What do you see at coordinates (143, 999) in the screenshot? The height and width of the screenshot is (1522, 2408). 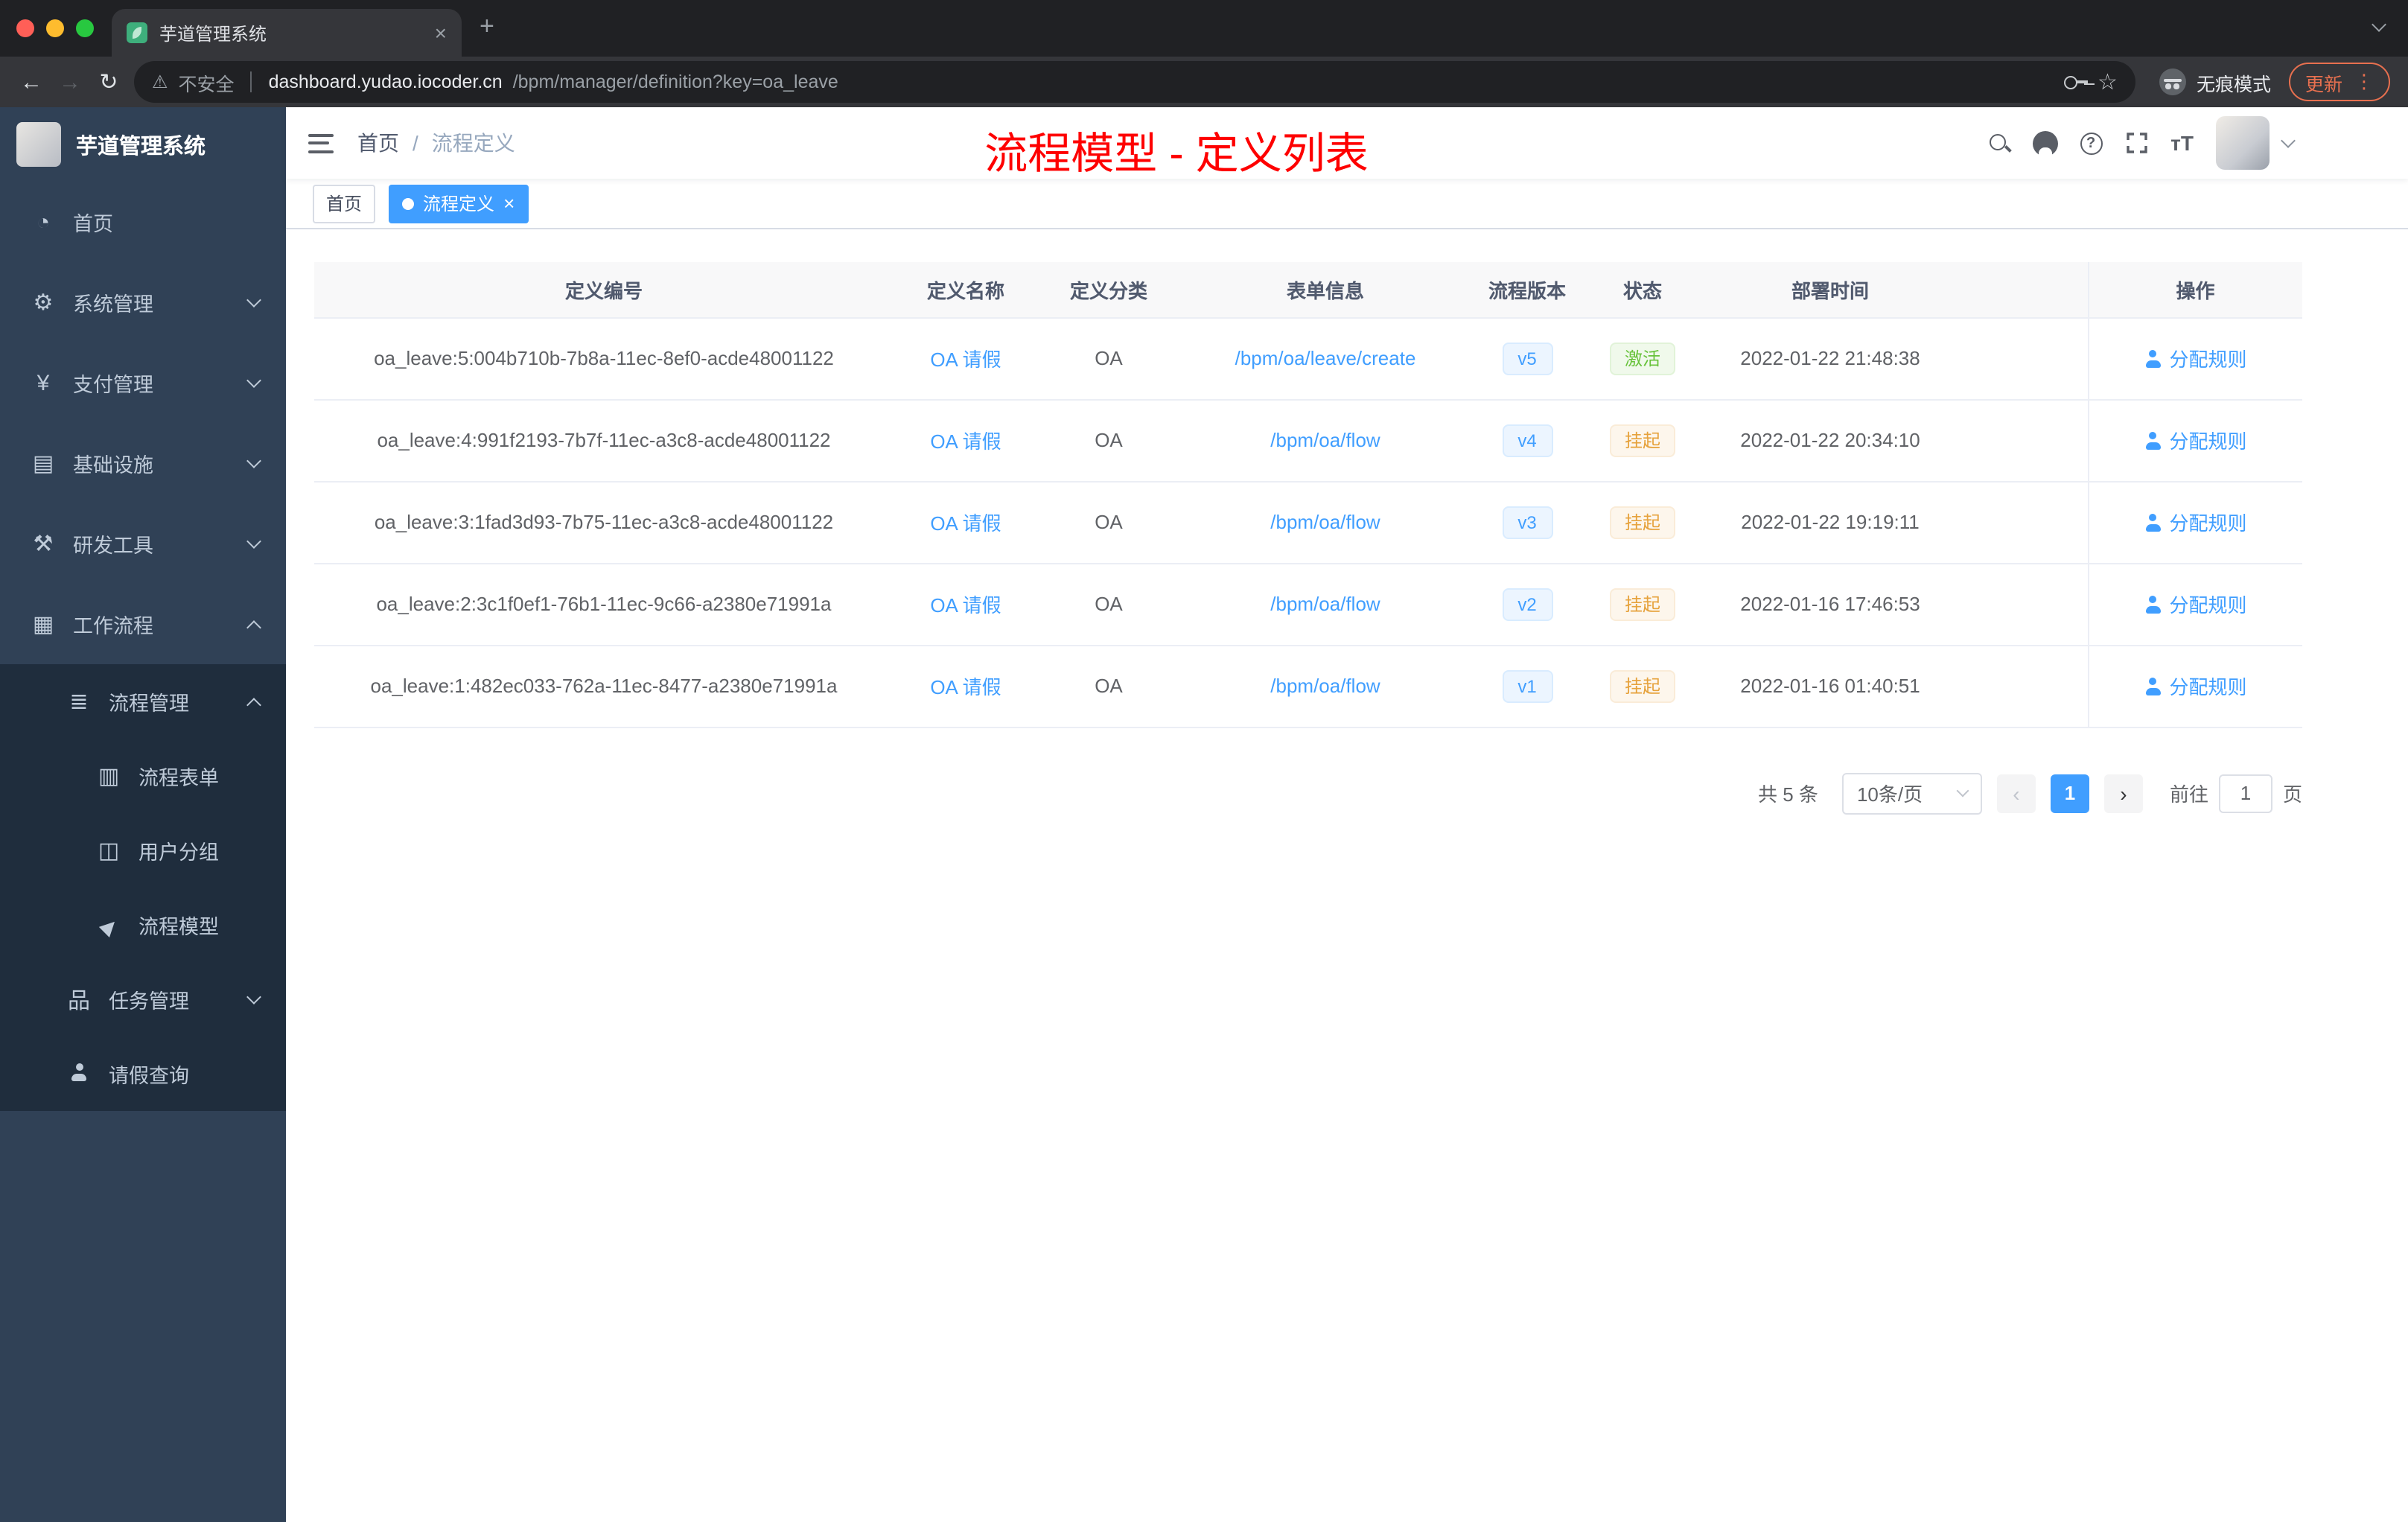 I see `sidebar-item-task-management: 品 任务管理` at bounding box center [143, 999].